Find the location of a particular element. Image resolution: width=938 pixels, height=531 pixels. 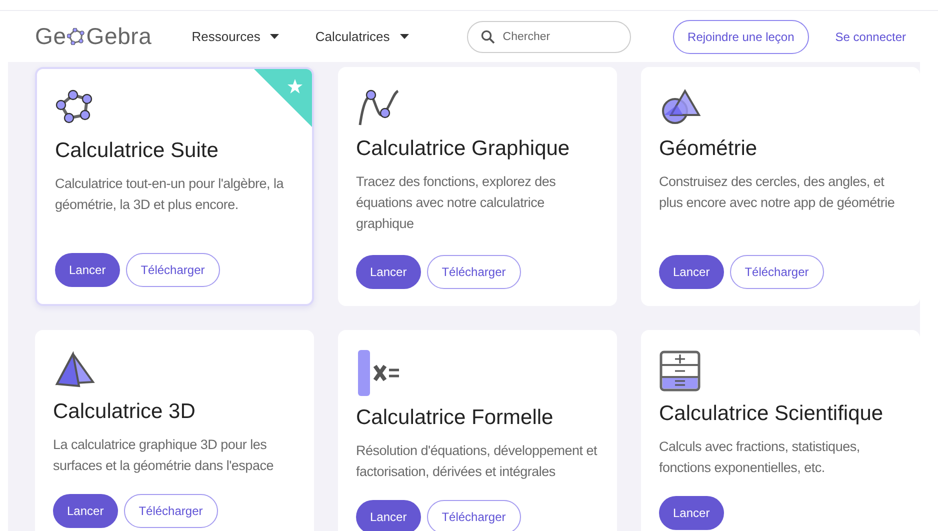

card-title: Calculatrice Graphique is located at coordinates (463, 149).